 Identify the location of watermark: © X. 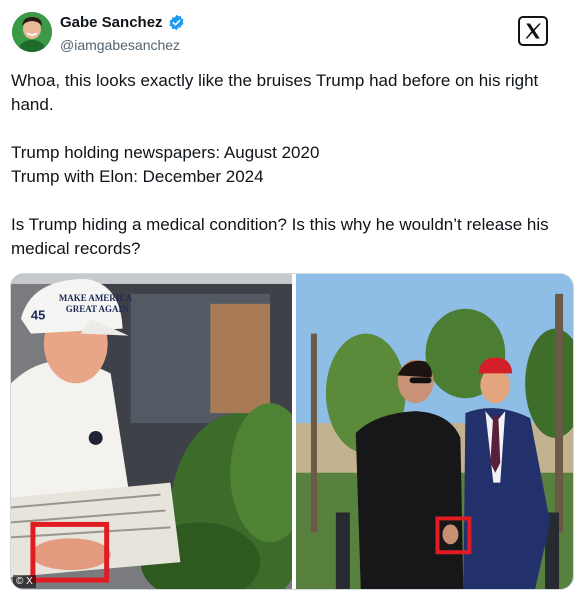
(24, 581).